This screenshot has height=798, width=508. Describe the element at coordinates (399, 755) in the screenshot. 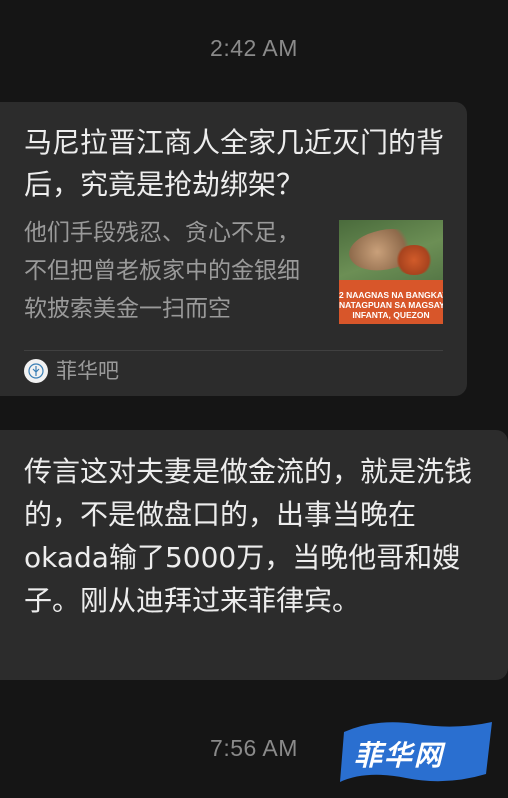

I see `watermark-text: 菲华网` at that location.